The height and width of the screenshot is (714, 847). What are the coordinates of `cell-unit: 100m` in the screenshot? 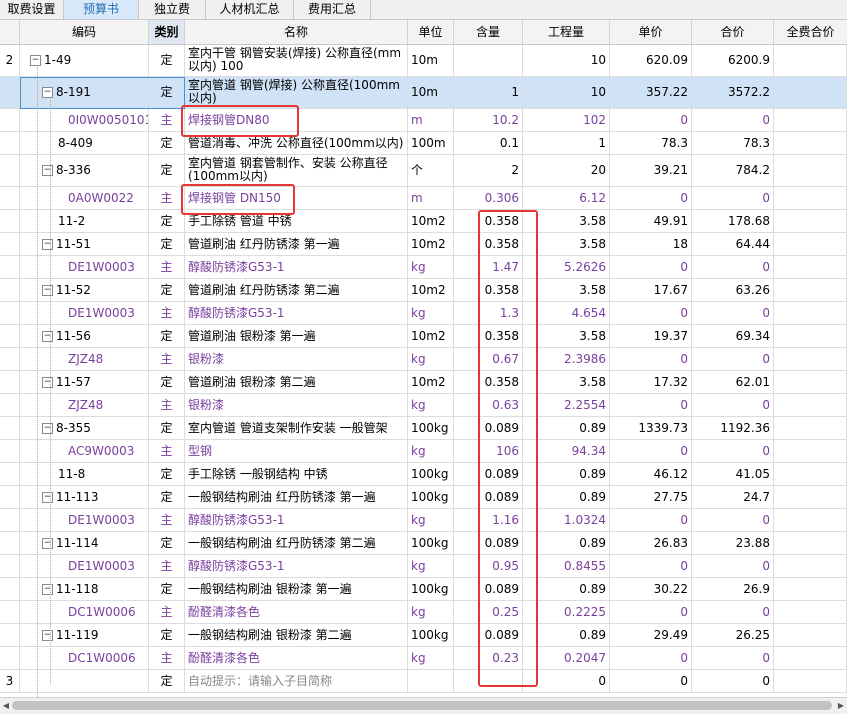 It's located at (431, 143).